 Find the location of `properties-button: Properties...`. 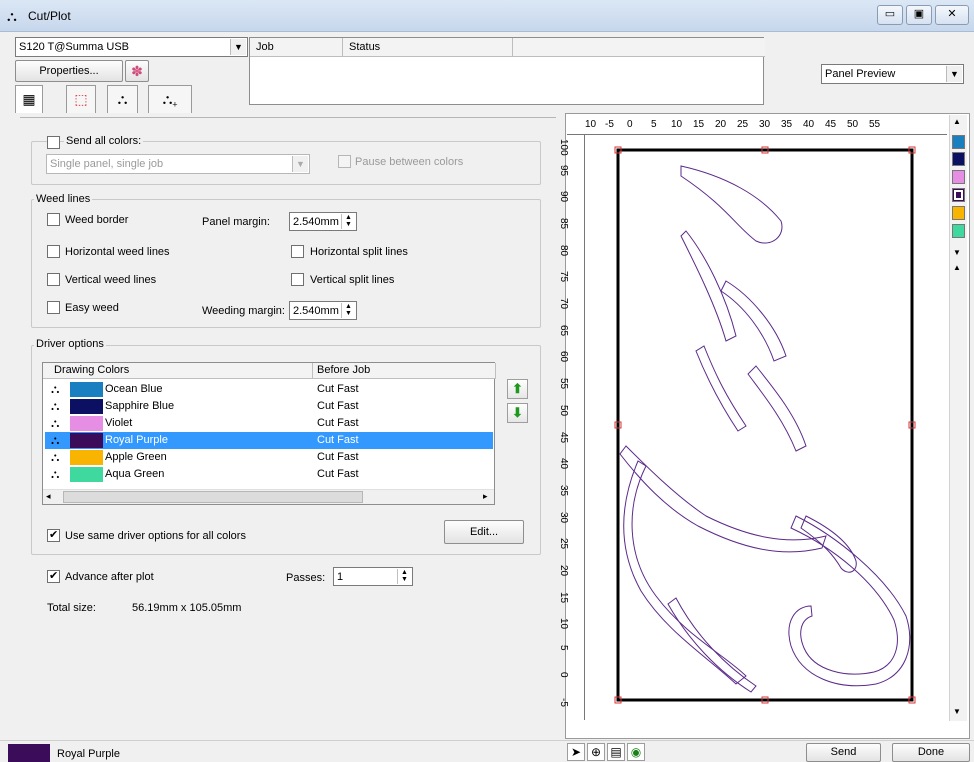

properties-button: Properties... is located at coordinates (69, 71).